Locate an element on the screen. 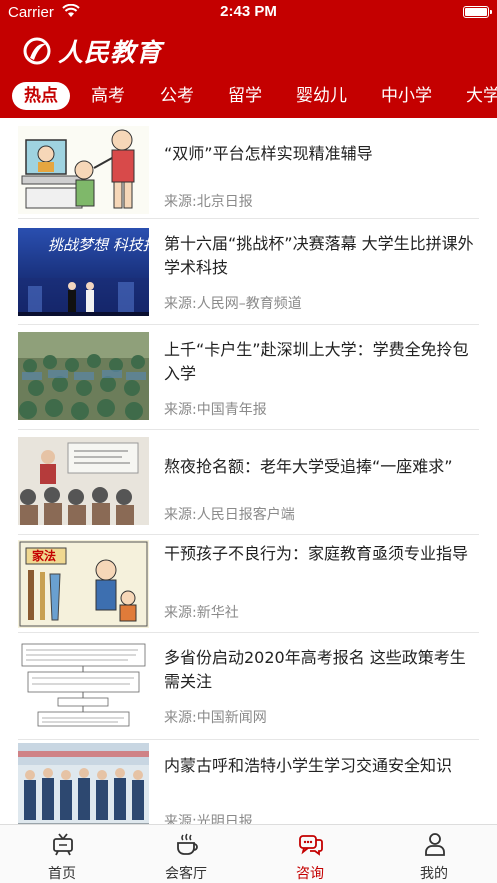  news-item: 内蒙古呼和浩特小学生学习交通安全知识 来源:光明日报 is located at coordinates (248, 782).